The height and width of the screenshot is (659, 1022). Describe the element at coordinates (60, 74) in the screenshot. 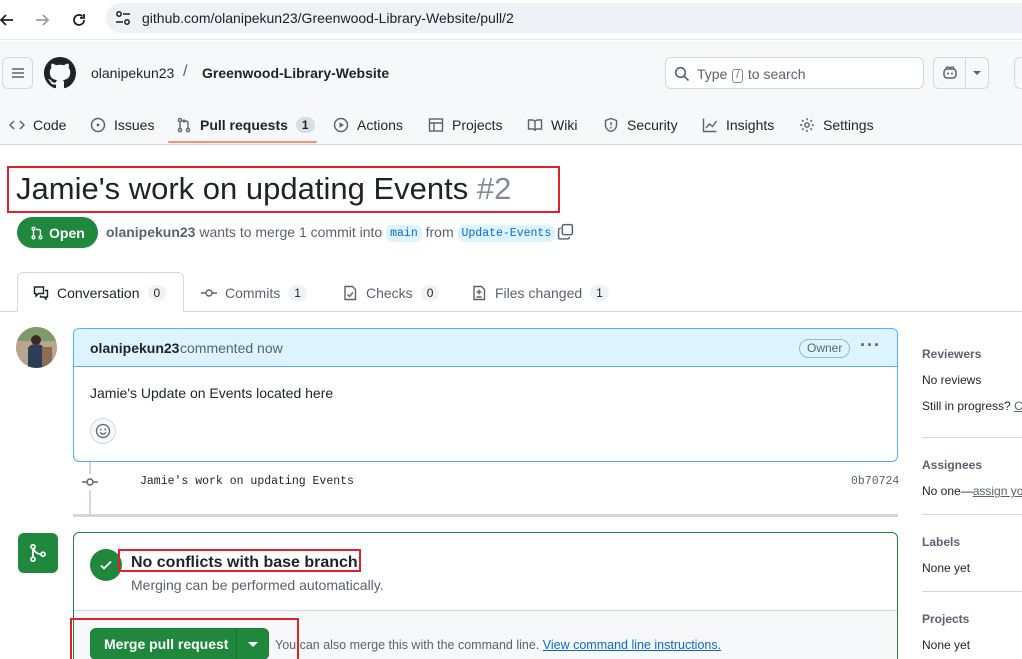

I see `github-logo-icon` at that location.